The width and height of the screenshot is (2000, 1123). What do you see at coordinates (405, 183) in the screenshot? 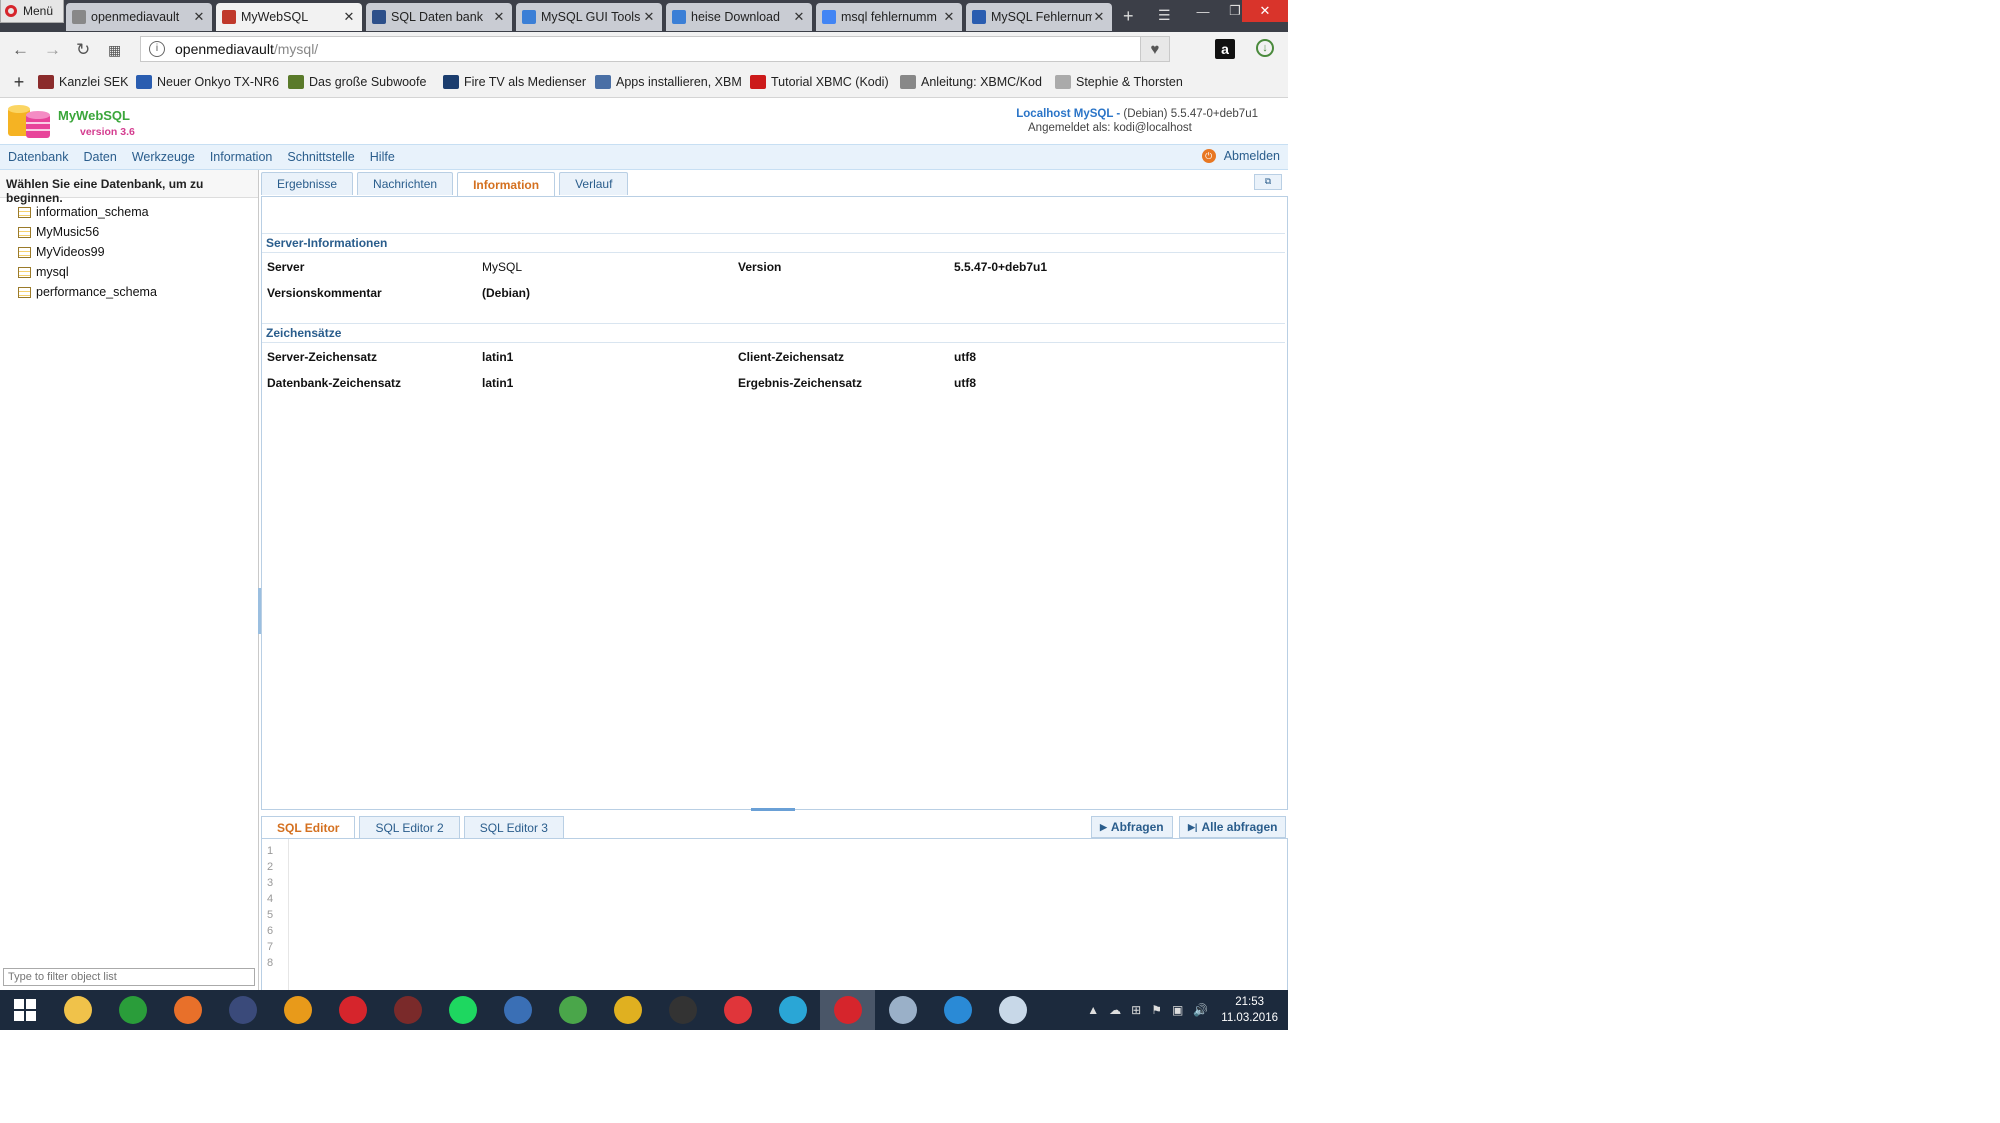
I see `tab-nachrichten: Nachrichten` at bounding box center [405, 183].